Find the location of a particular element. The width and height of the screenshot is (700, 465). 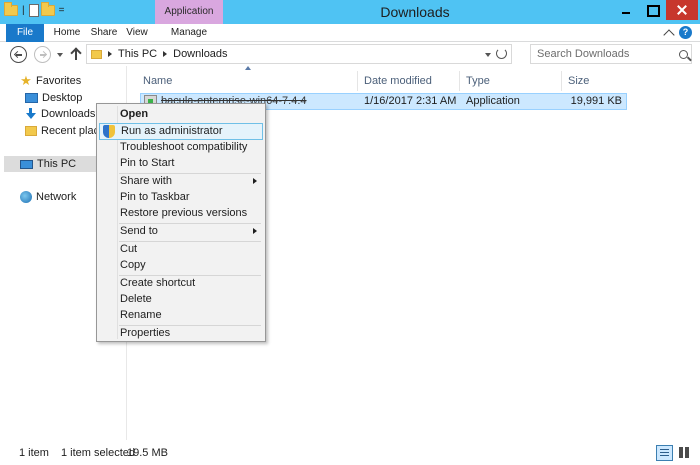

forward-button is located at coordinates (42, 54).